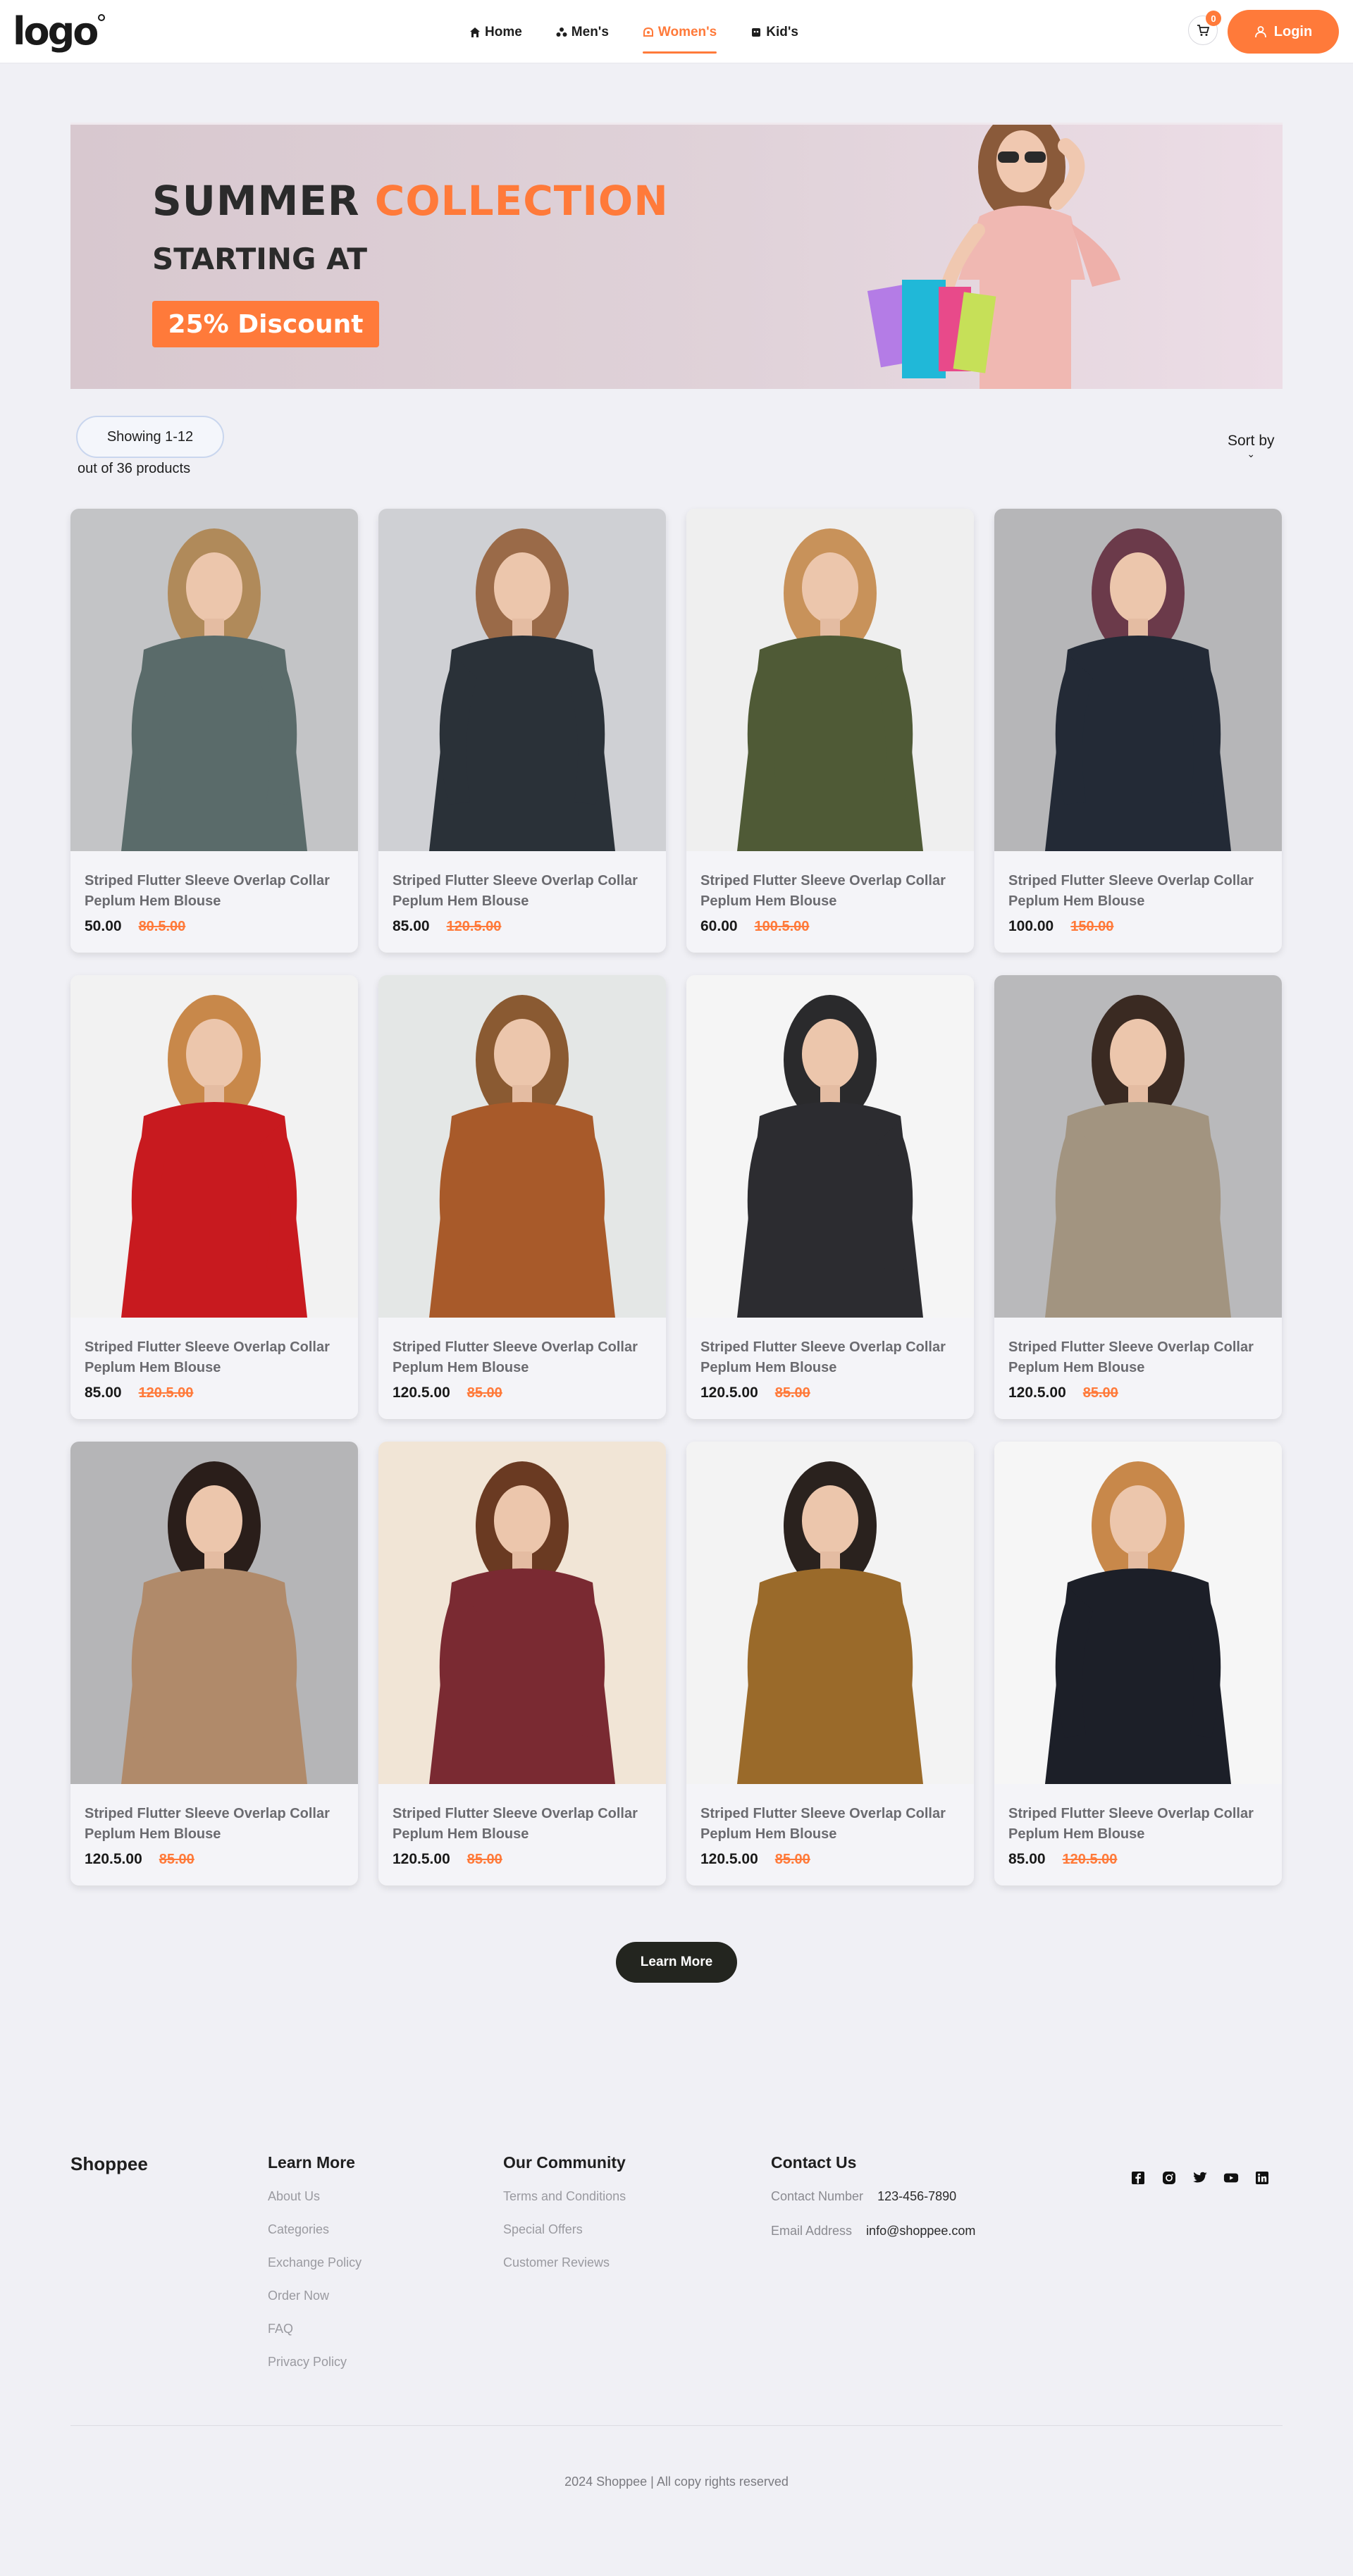 This screenshot has width=1353, height=2576. What do you see at coordinates (315, 2196) in the screenshot?
I see `footer-link-about-us: About Us` at bounding box center [315, 2196].